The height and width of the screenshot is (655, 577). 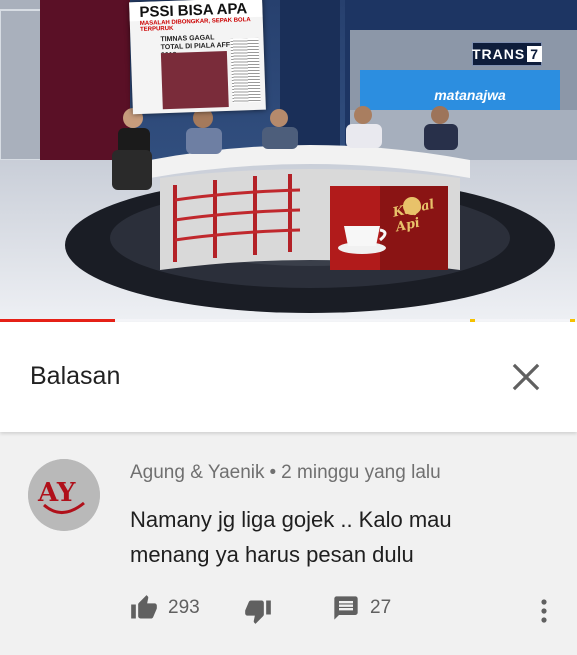 I want to click on reply-icon, so click(x=346, y=608).